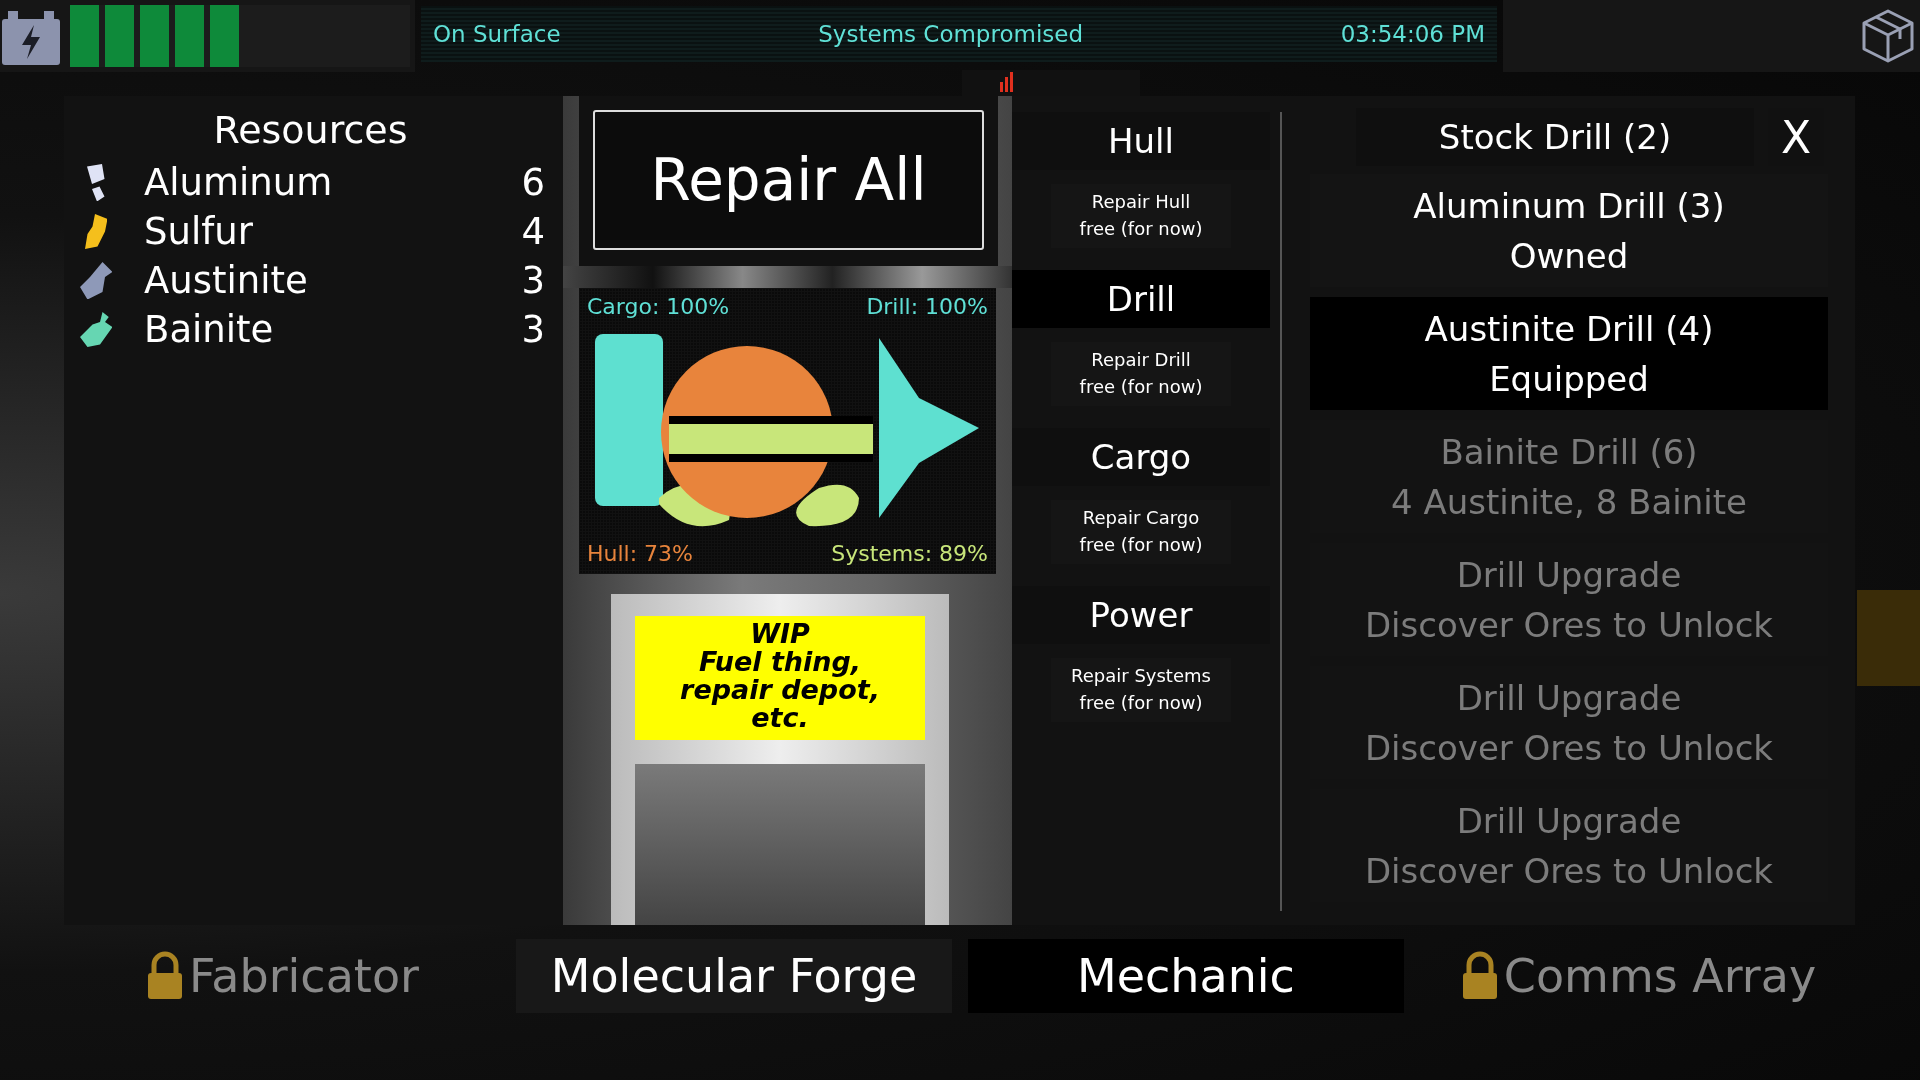  I want to click on repair-all-button: Repair All, so click(788, 180).